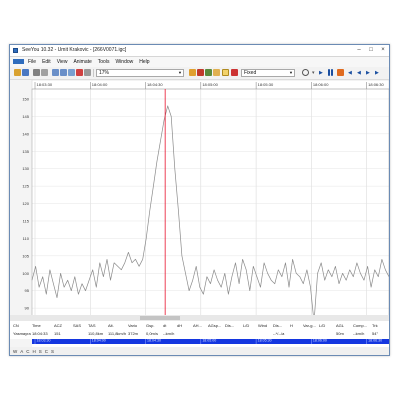  What do you see at coordinates (340, 326) in the screenshot?
I see `table-header-cell: AGL` at bounding box center [340, 326].